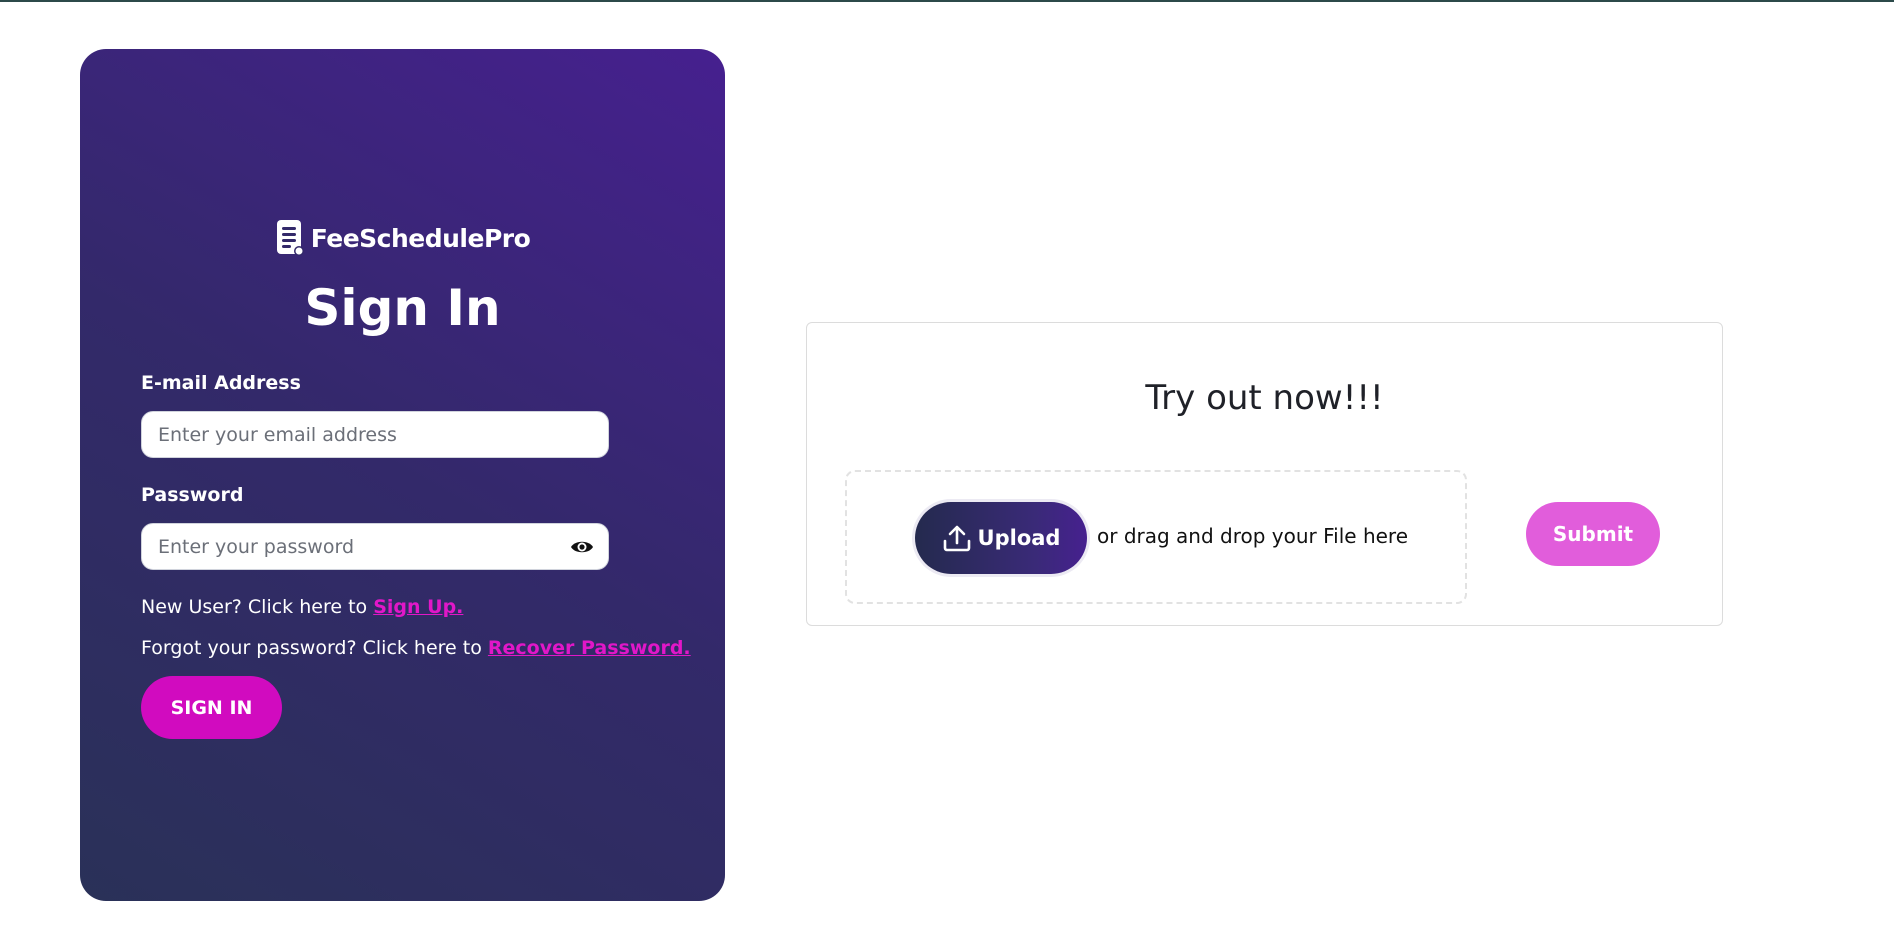 The height and width of the screenshot is (945, 1894). I want to click on file-dropzone: Upload or drag and drop your File here, so click(1156, 537).